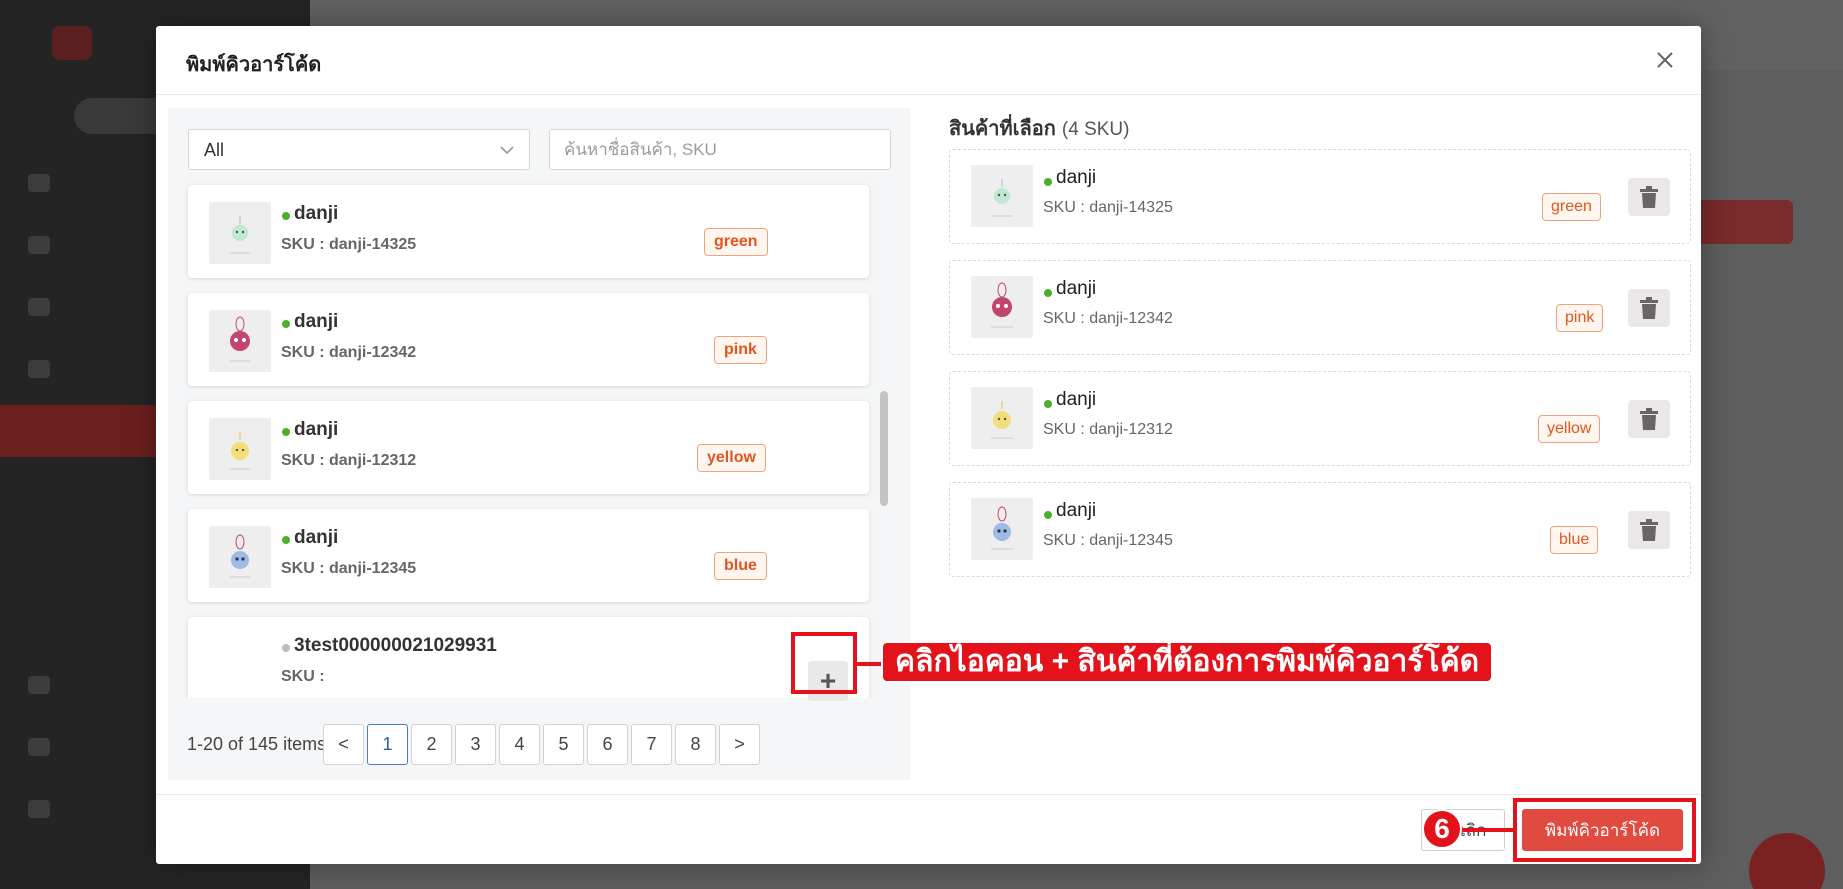 This screenshot has height=889, width=1843. What do you see at coordinates (739, 744) in the screenshot?
I see `pagination-next-button: >` at bounding box center [739, 744].